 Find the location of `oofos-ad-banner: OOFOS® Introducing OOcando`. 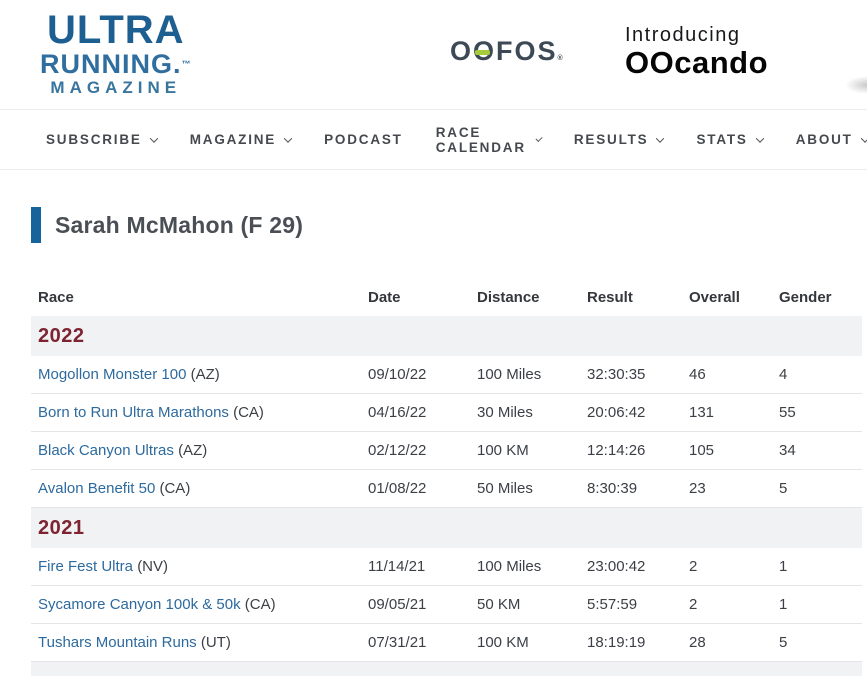

oofos-ad-banner: OOFOS® Introducing OOcando is located at coordinates (653, 55).